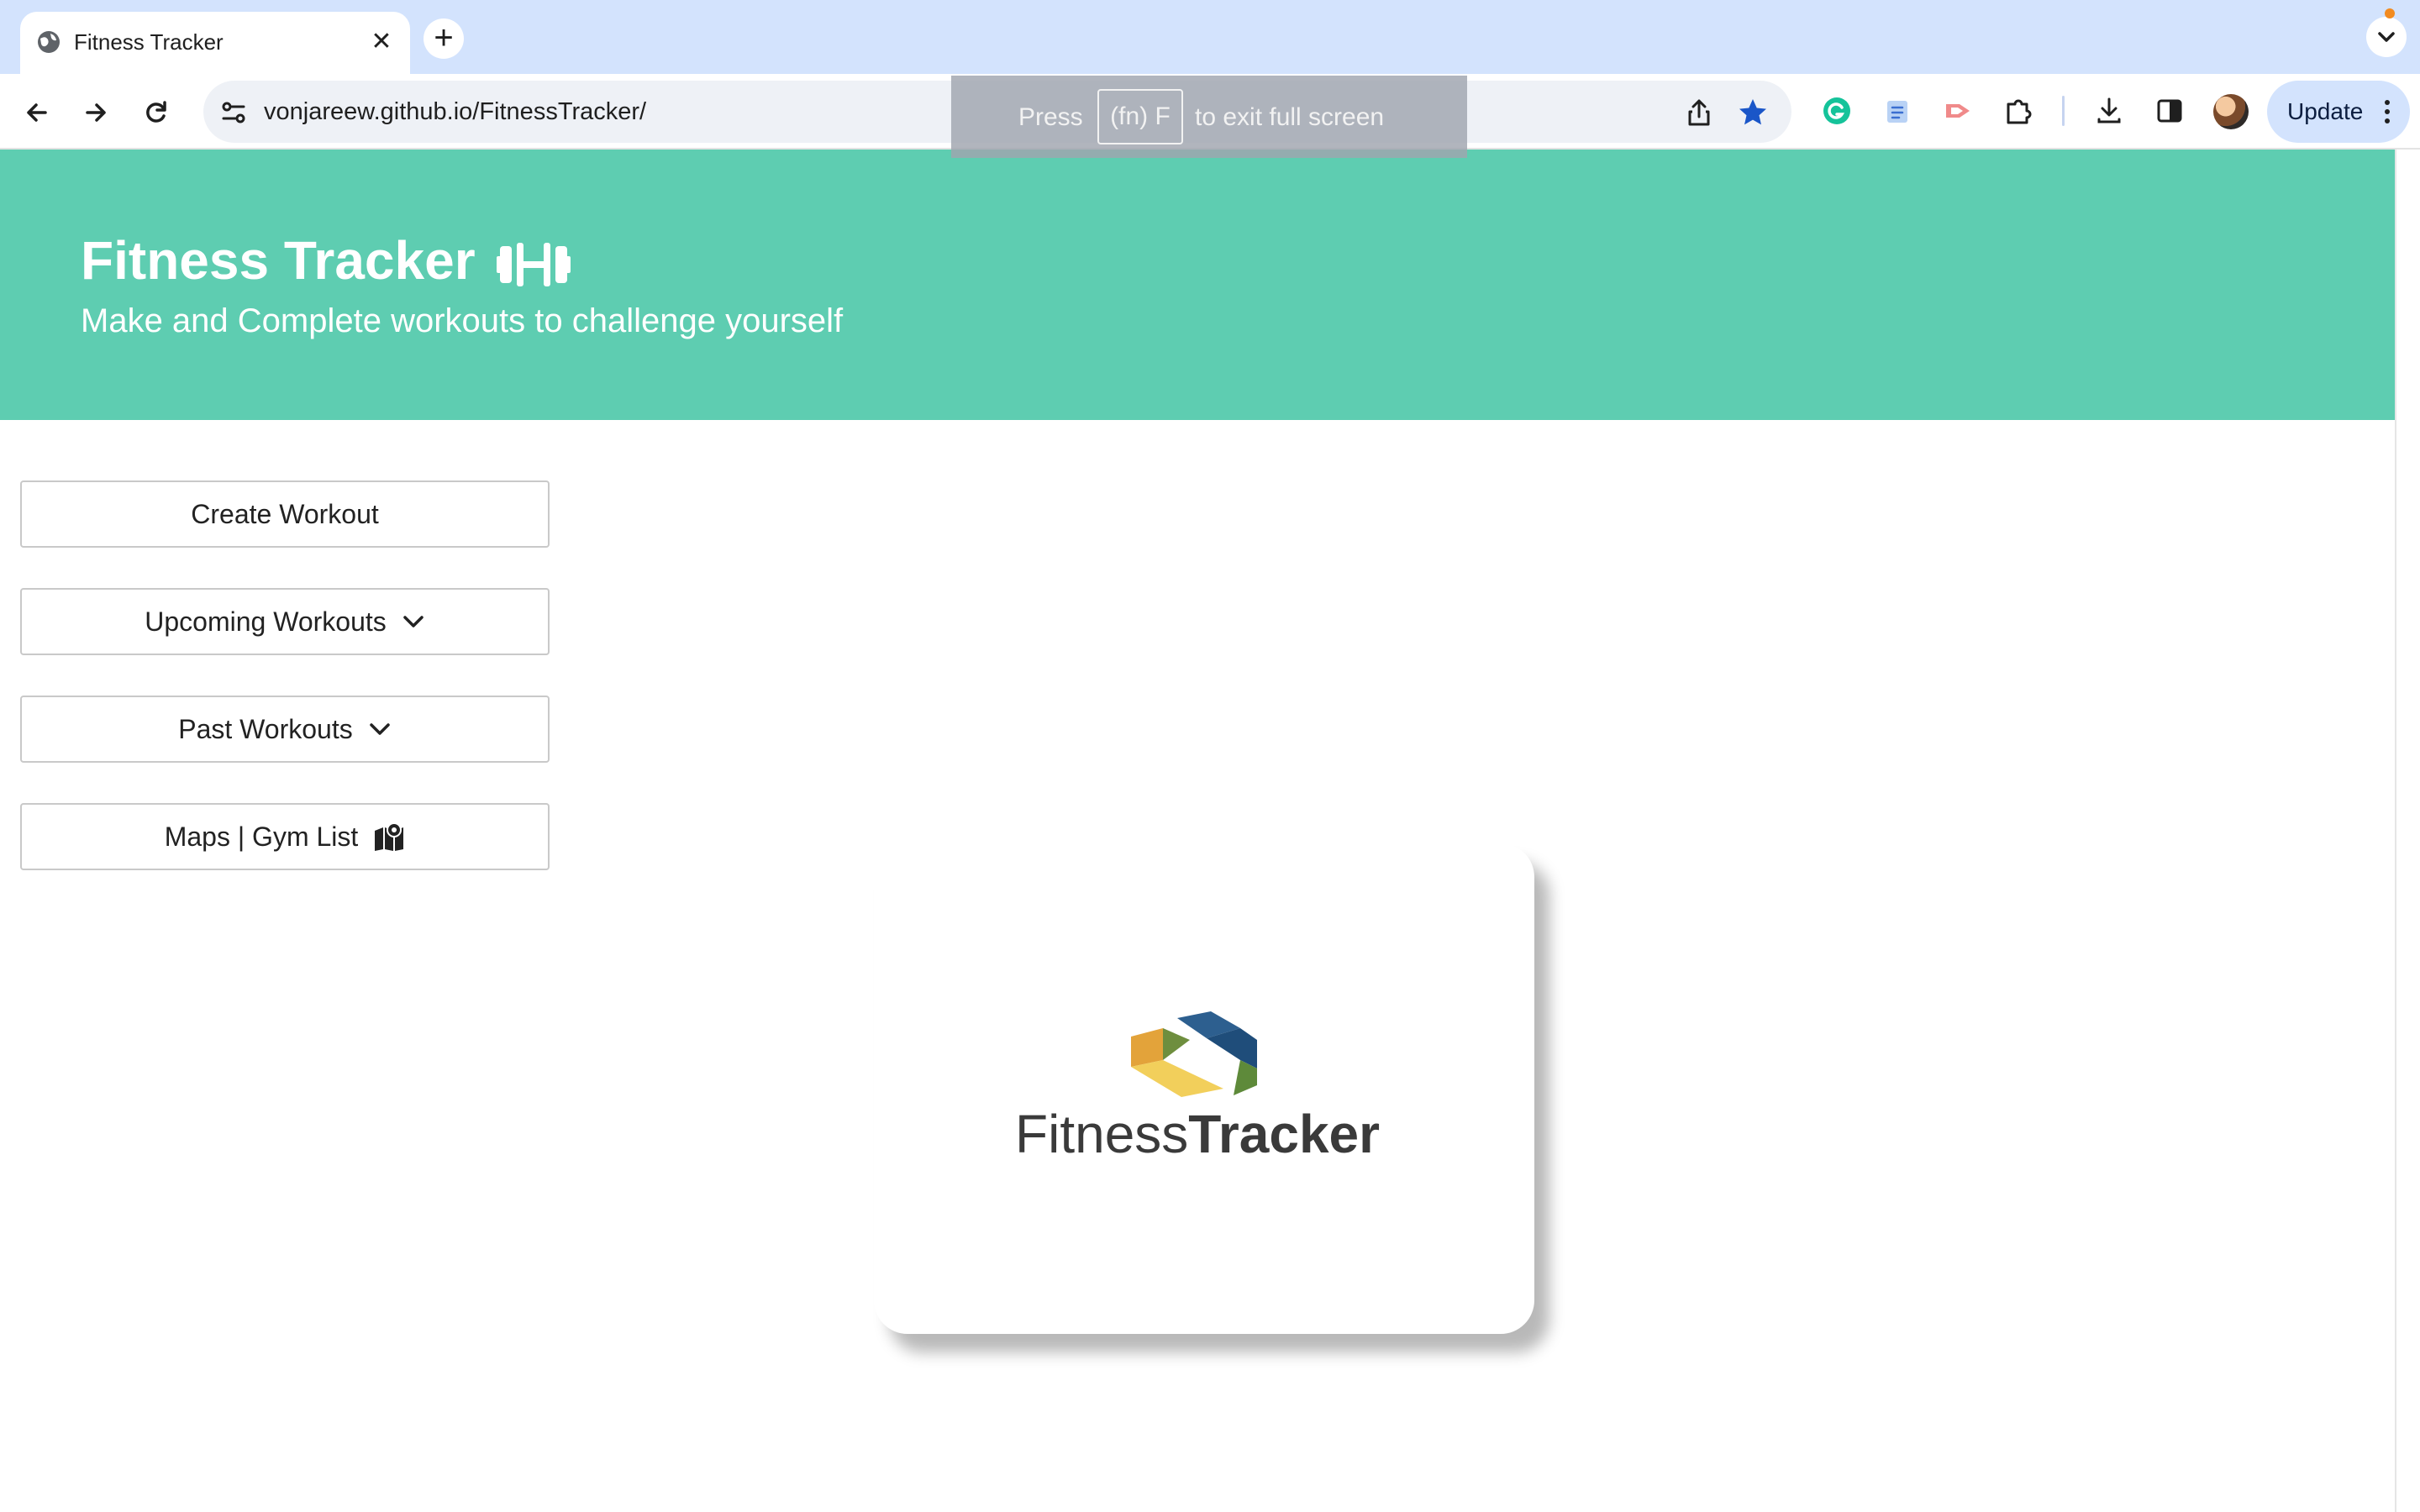  I want to click on page-title-text: Fitness Tracker, so click(278, 260).